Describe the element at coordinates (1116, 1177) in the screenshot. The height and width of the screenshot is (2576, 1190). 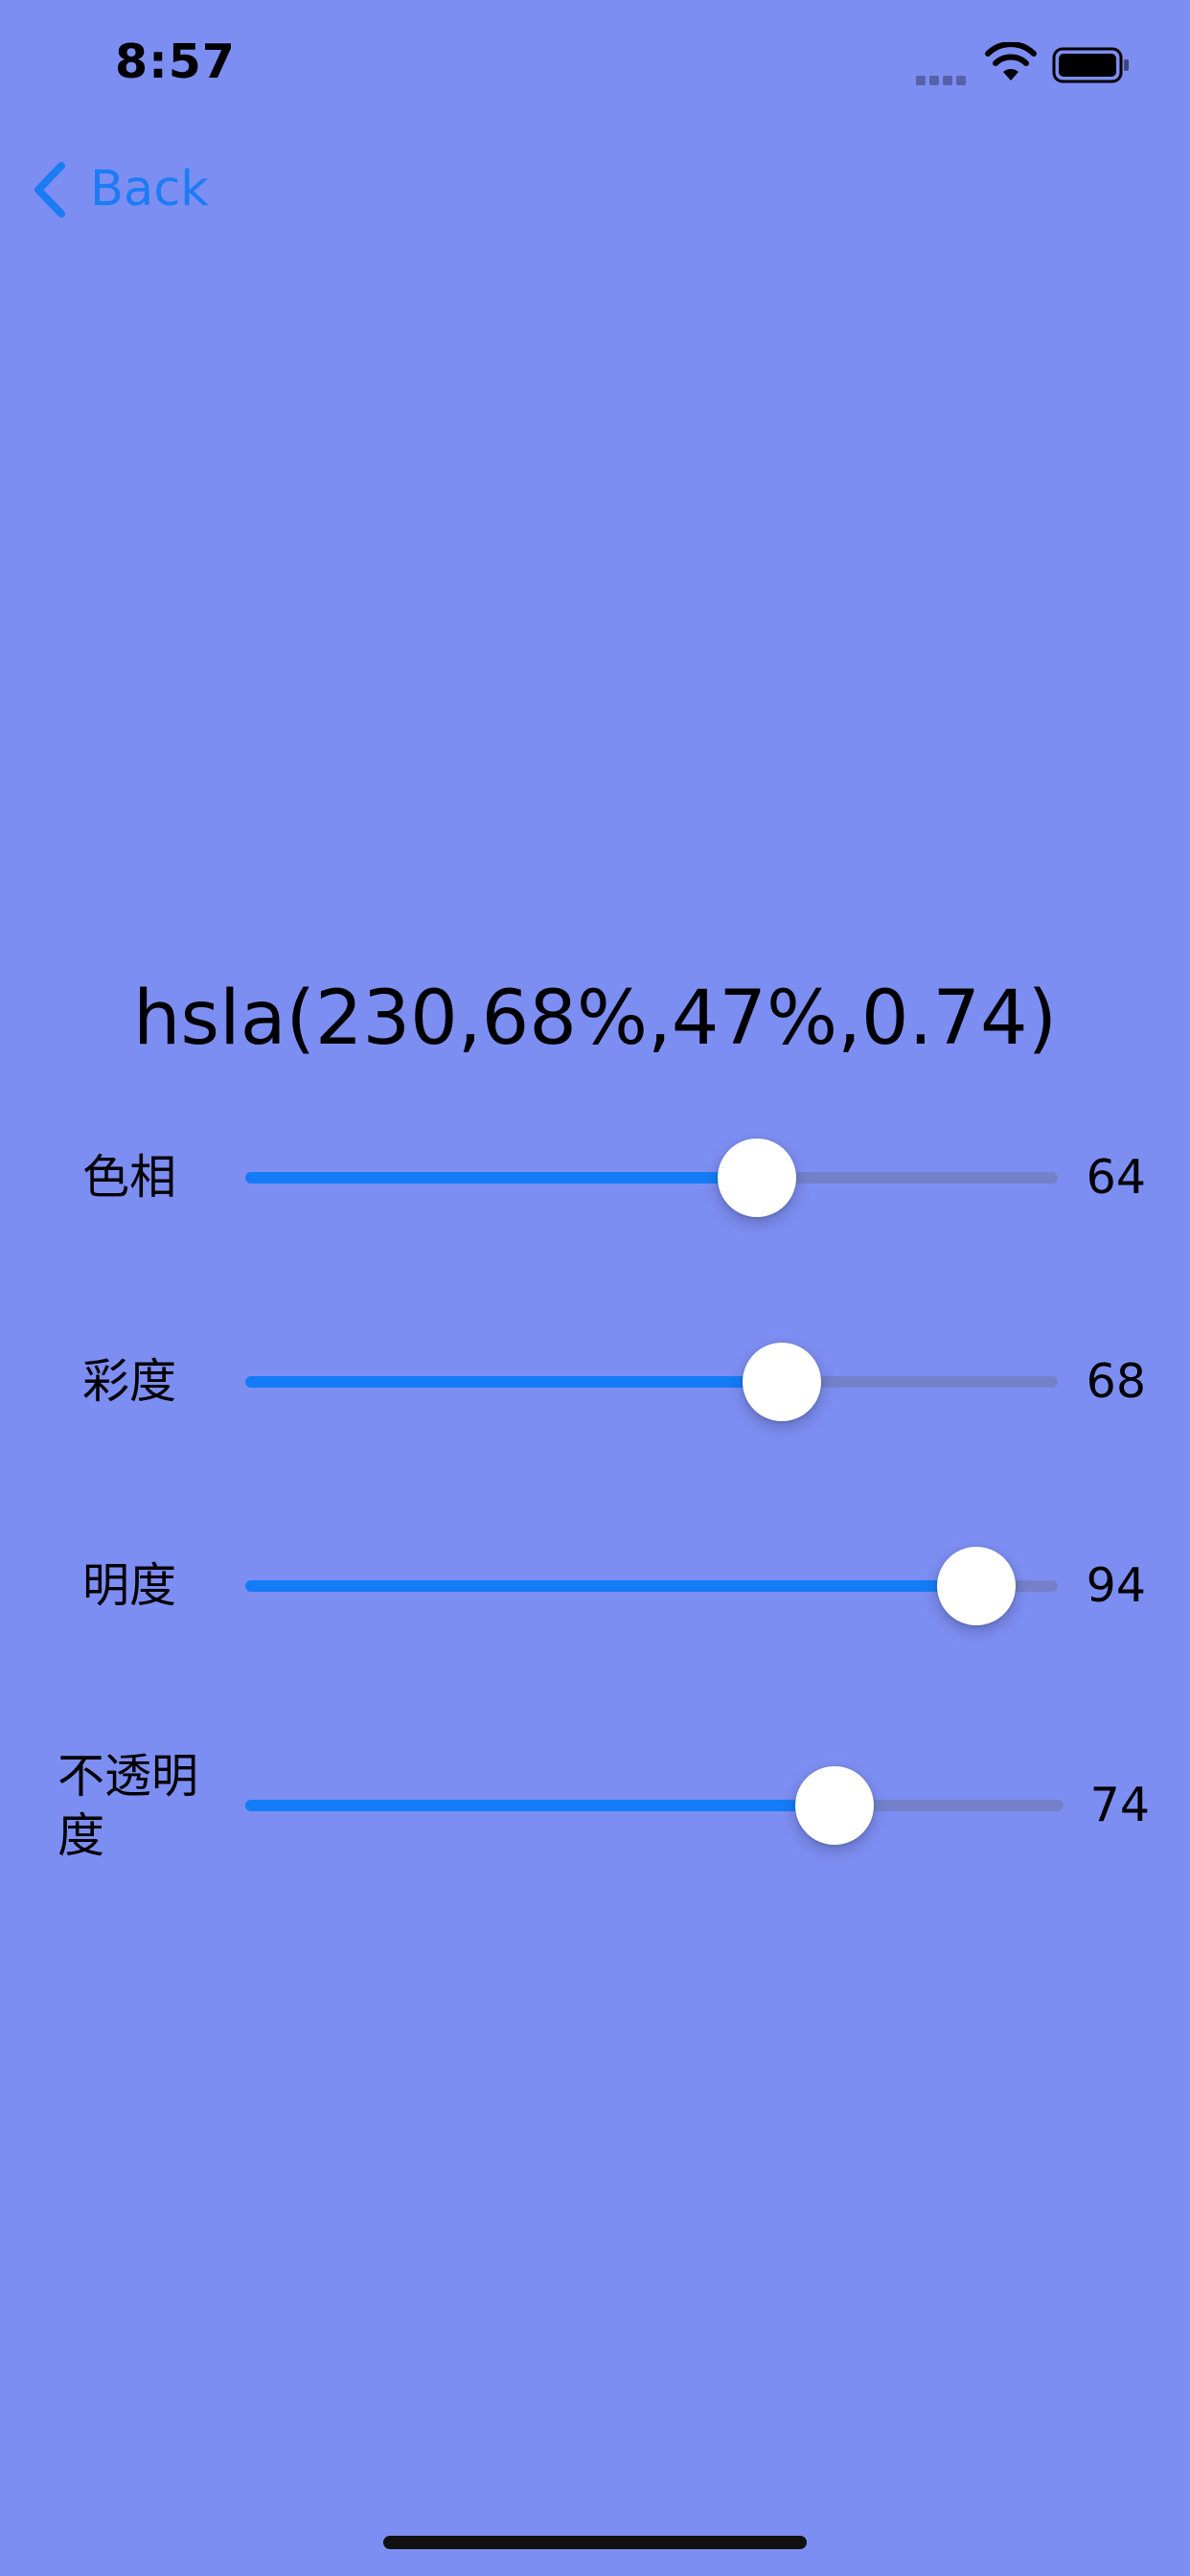
I see `hue-value: 64` at that location.